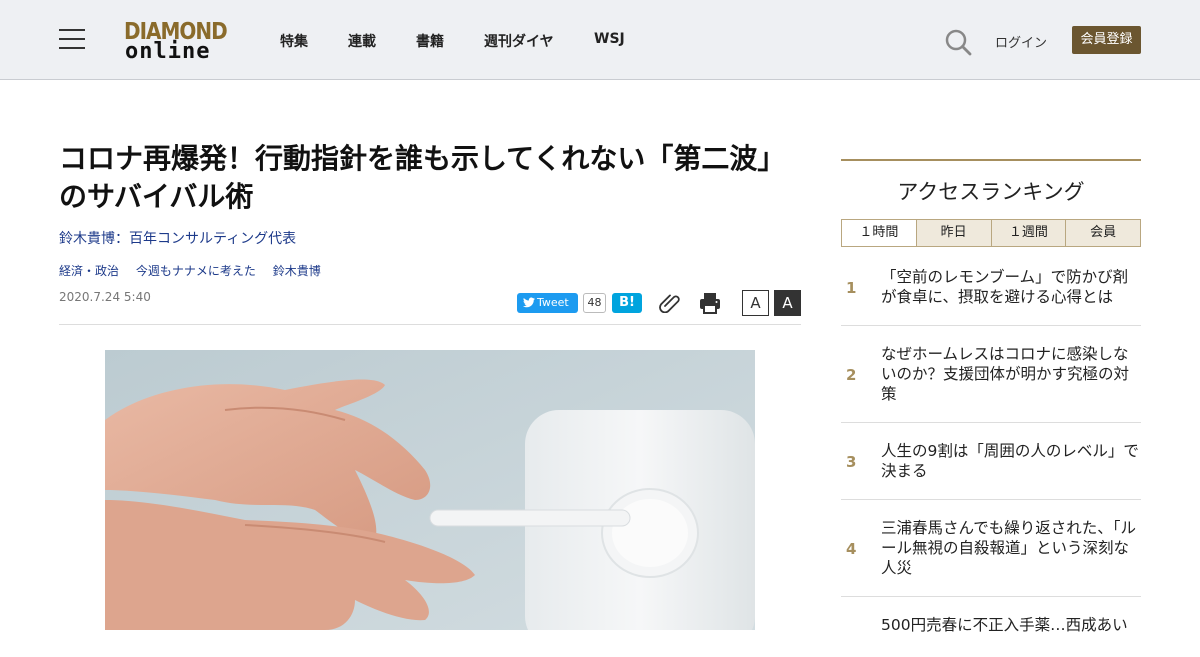  I want to click on ranking-tabs: １時間 昨日 １週間 会員, so click(991, 233).